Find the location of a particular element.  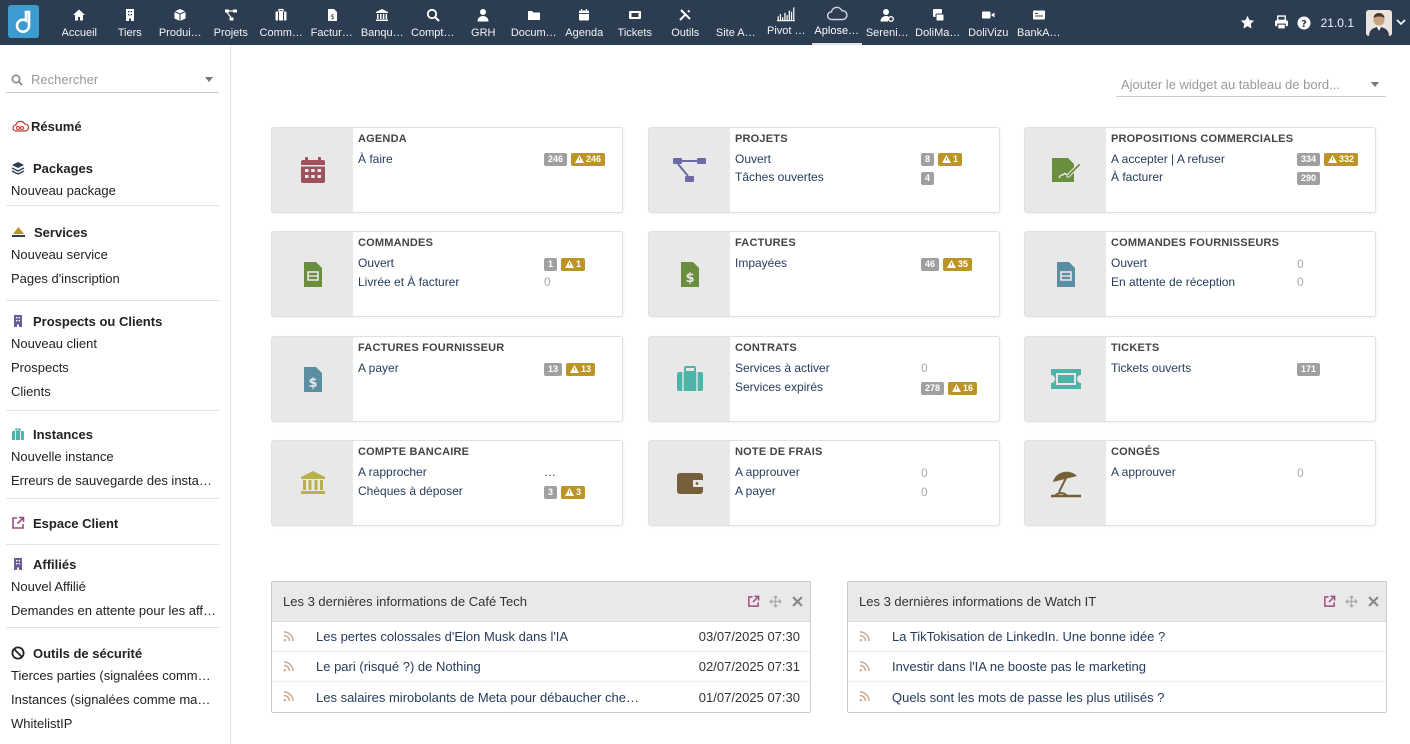

sidebar-head-services: Services is located at coordinates (112, 232).